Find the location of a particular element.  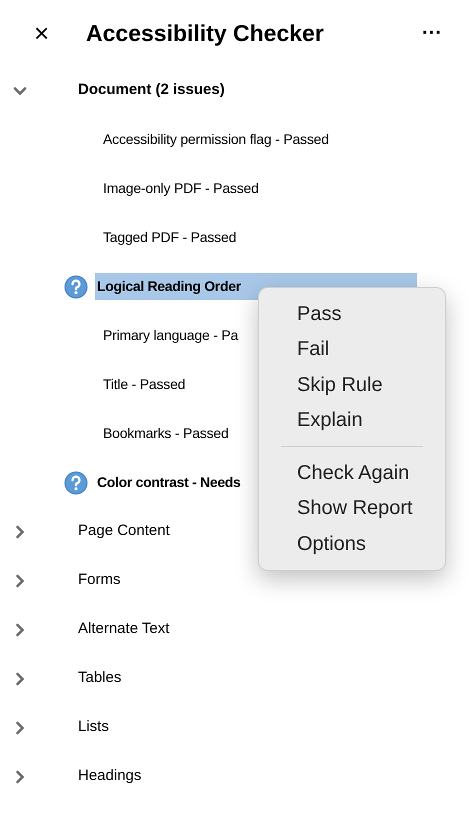

section-label: Forms is located at coordinates (99, 580).